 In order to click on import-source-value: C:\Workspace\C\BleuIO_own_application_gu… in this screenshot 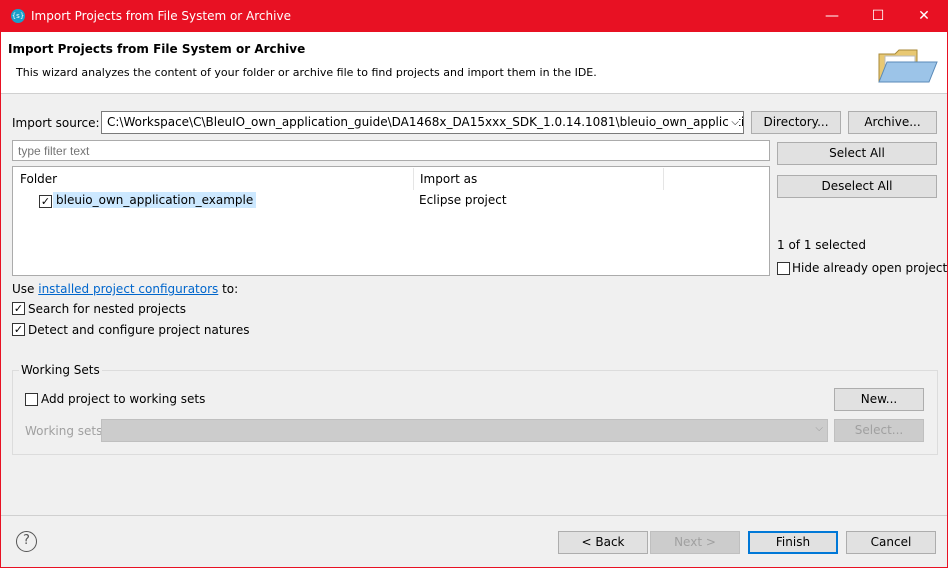, I will do `click(425, 122)`.